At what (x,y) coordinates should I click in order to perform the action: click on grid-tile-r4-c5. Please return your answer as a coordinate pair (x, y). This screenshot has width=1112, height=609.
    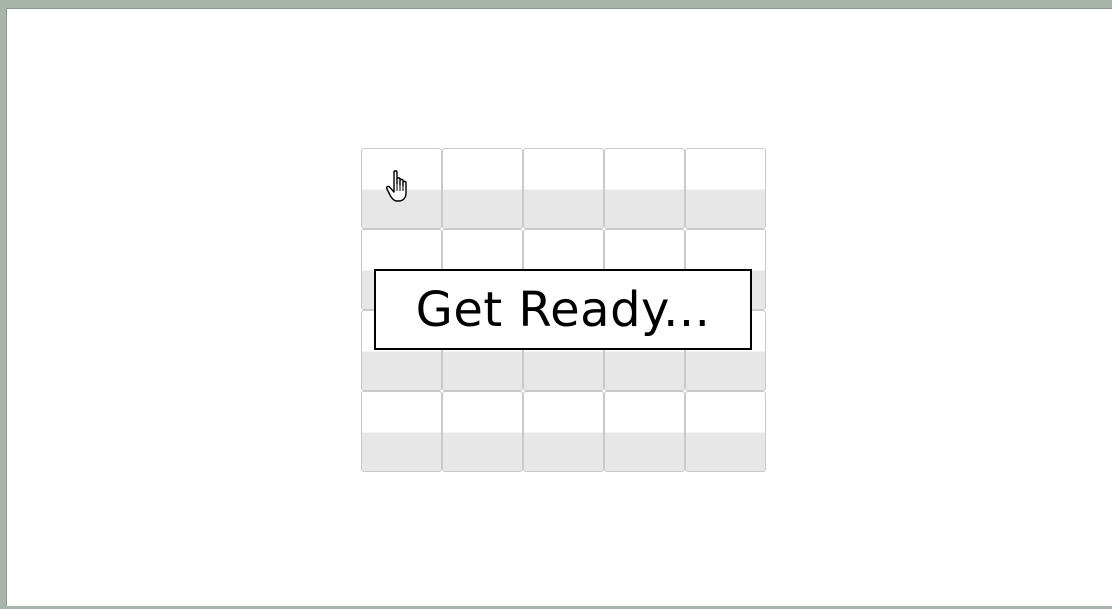
    Looking at the image, I should click on (725, 431).